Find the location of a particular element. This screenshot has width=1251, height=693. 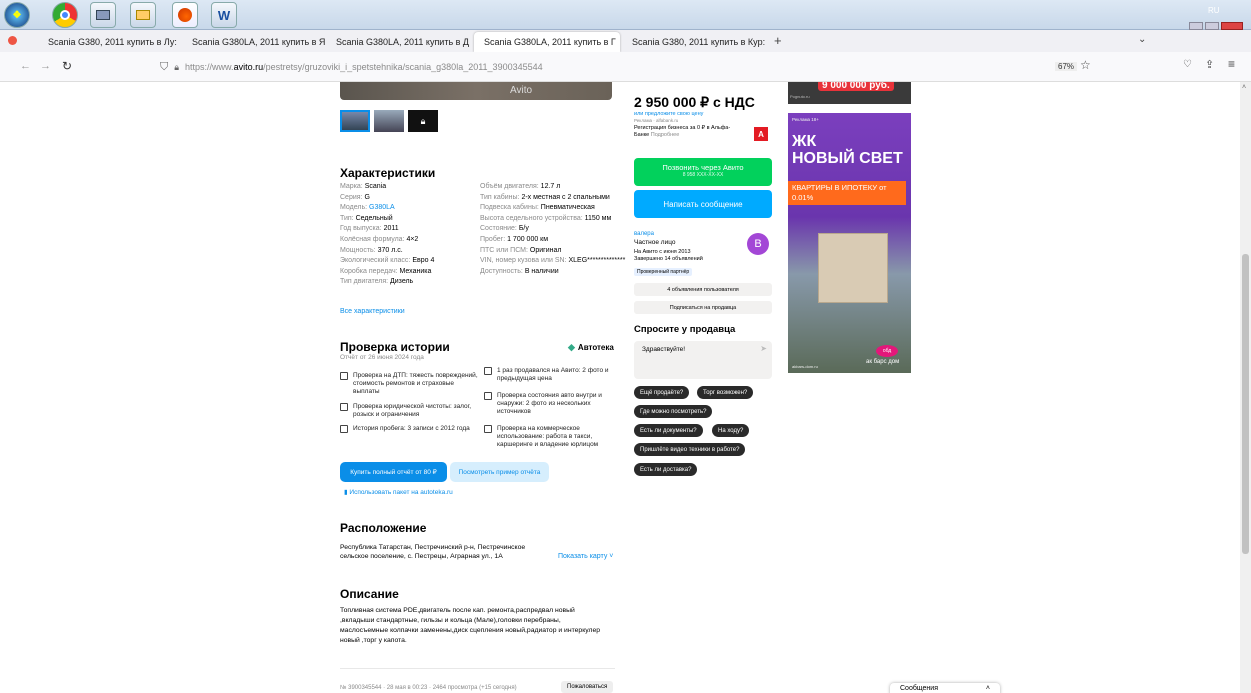

question-chip: Ещё продаёте? is located at coordinates (662, 392).